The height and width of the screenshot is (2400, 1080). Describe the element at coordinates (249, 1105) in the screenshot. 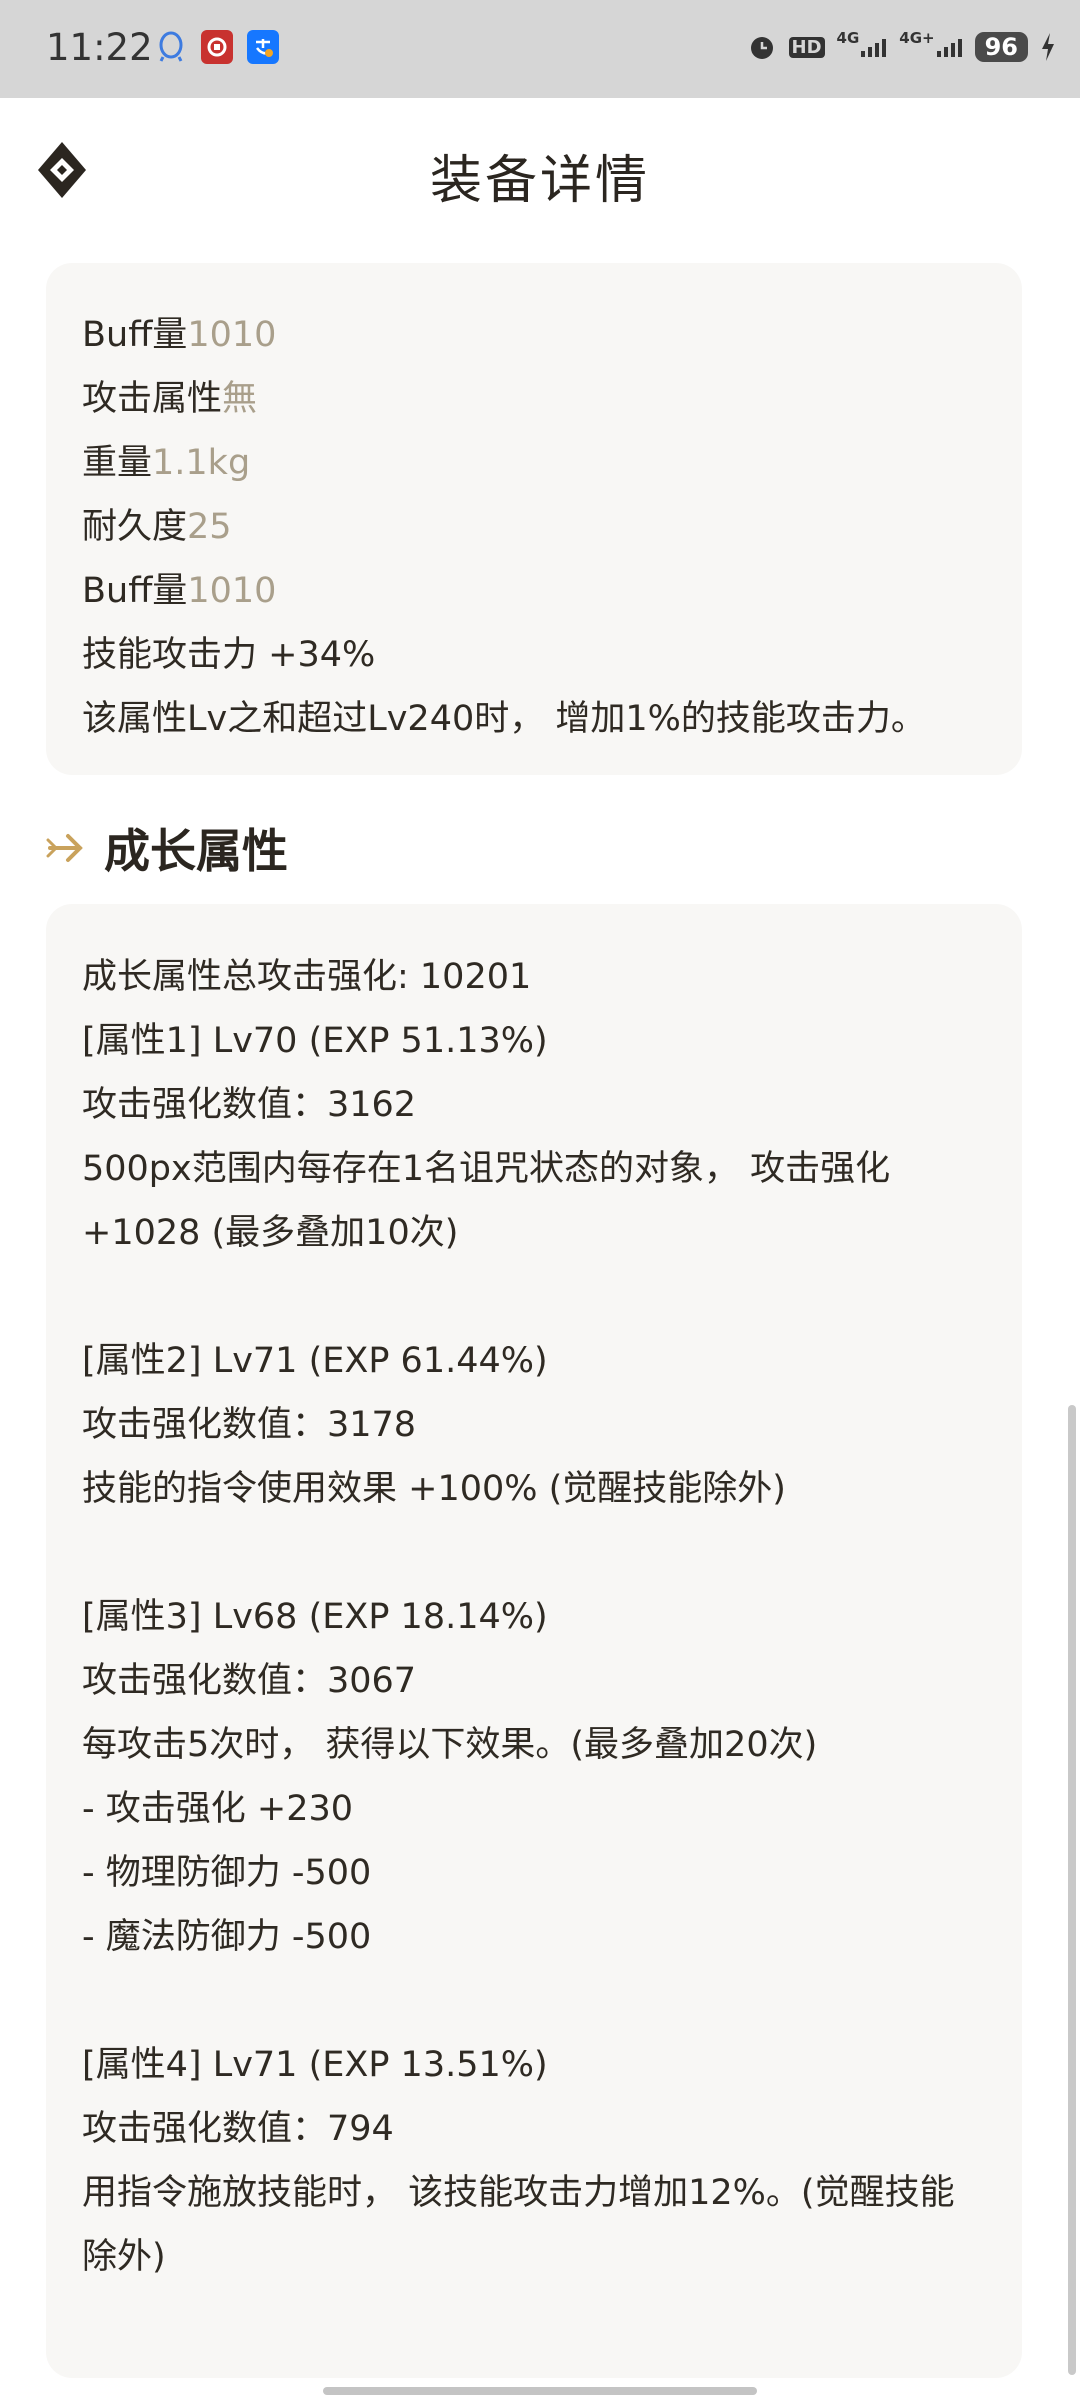

I see `attr1-value: 攻击强化数值：3162` at that location.